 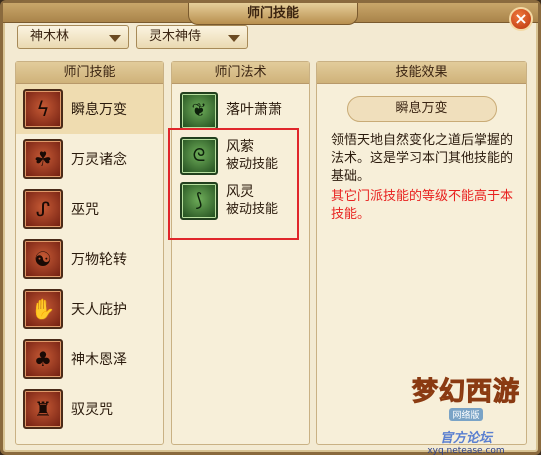 I want to click on skill-row: ᔑ 巫咒, so click(x=89, y=209).